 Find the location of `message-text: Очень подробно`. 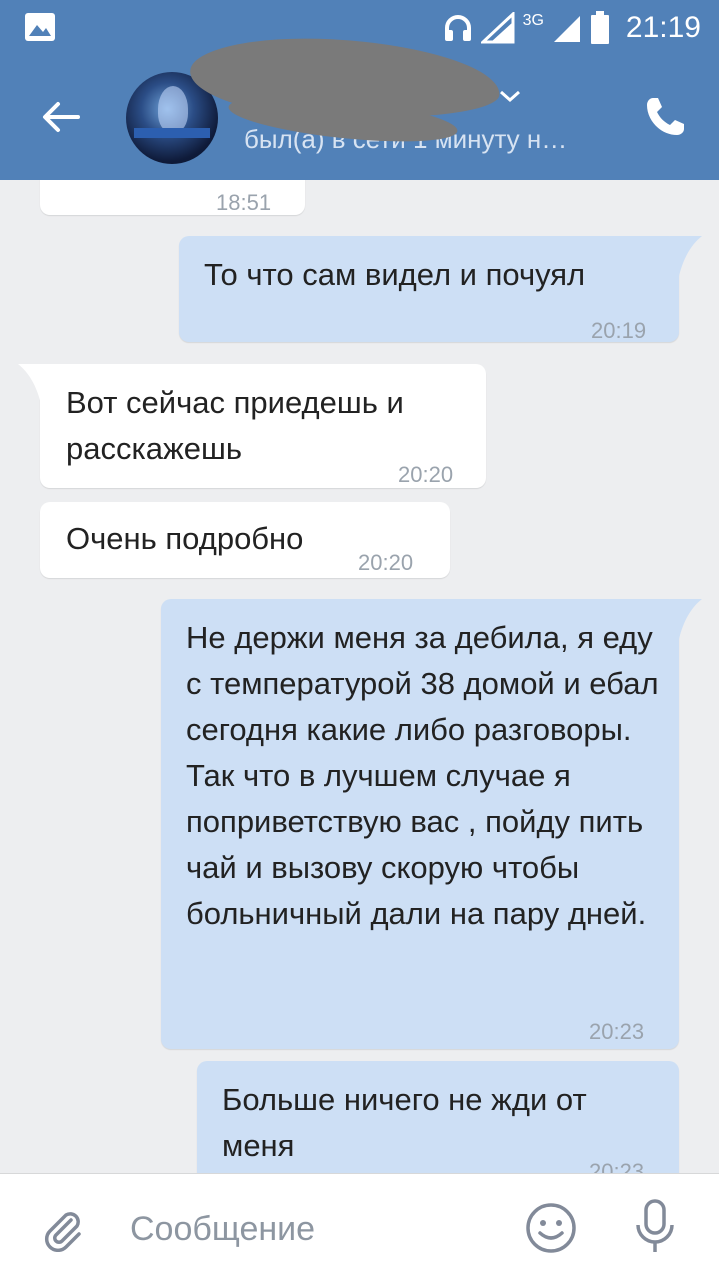

message-text: Очень подробно is located at coordinates (185, 538).